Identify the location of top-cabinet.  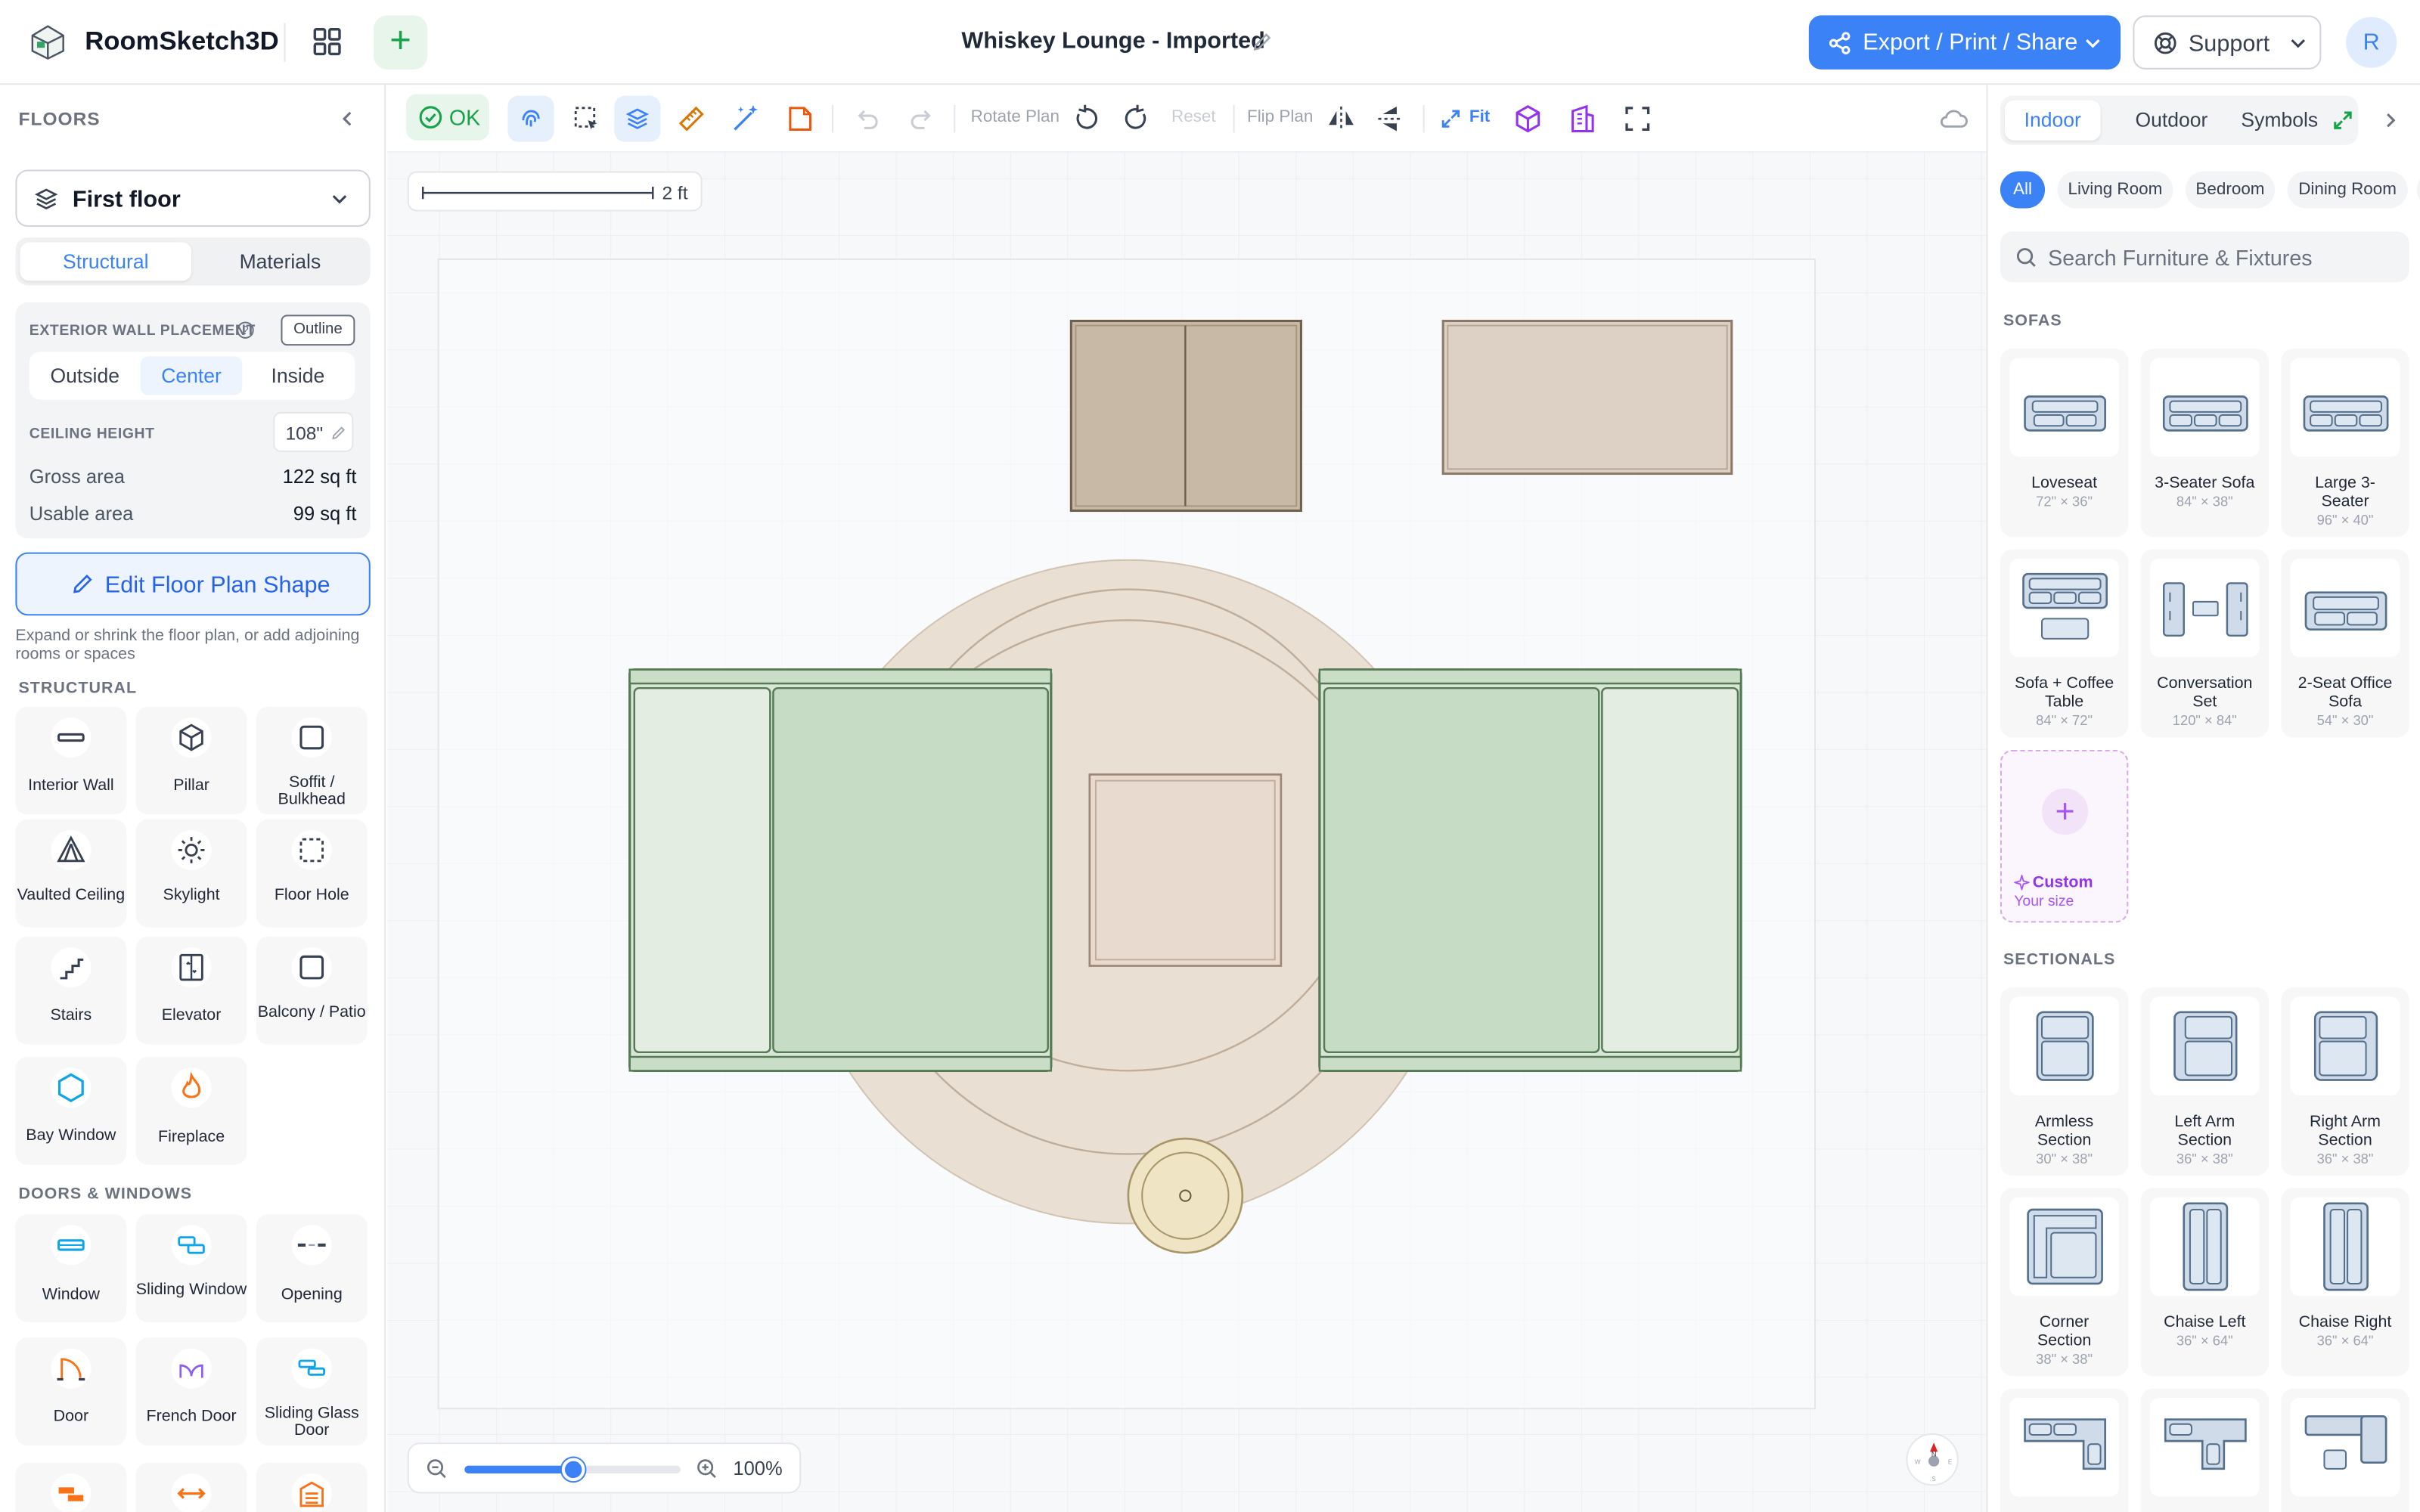
(1185, 416).